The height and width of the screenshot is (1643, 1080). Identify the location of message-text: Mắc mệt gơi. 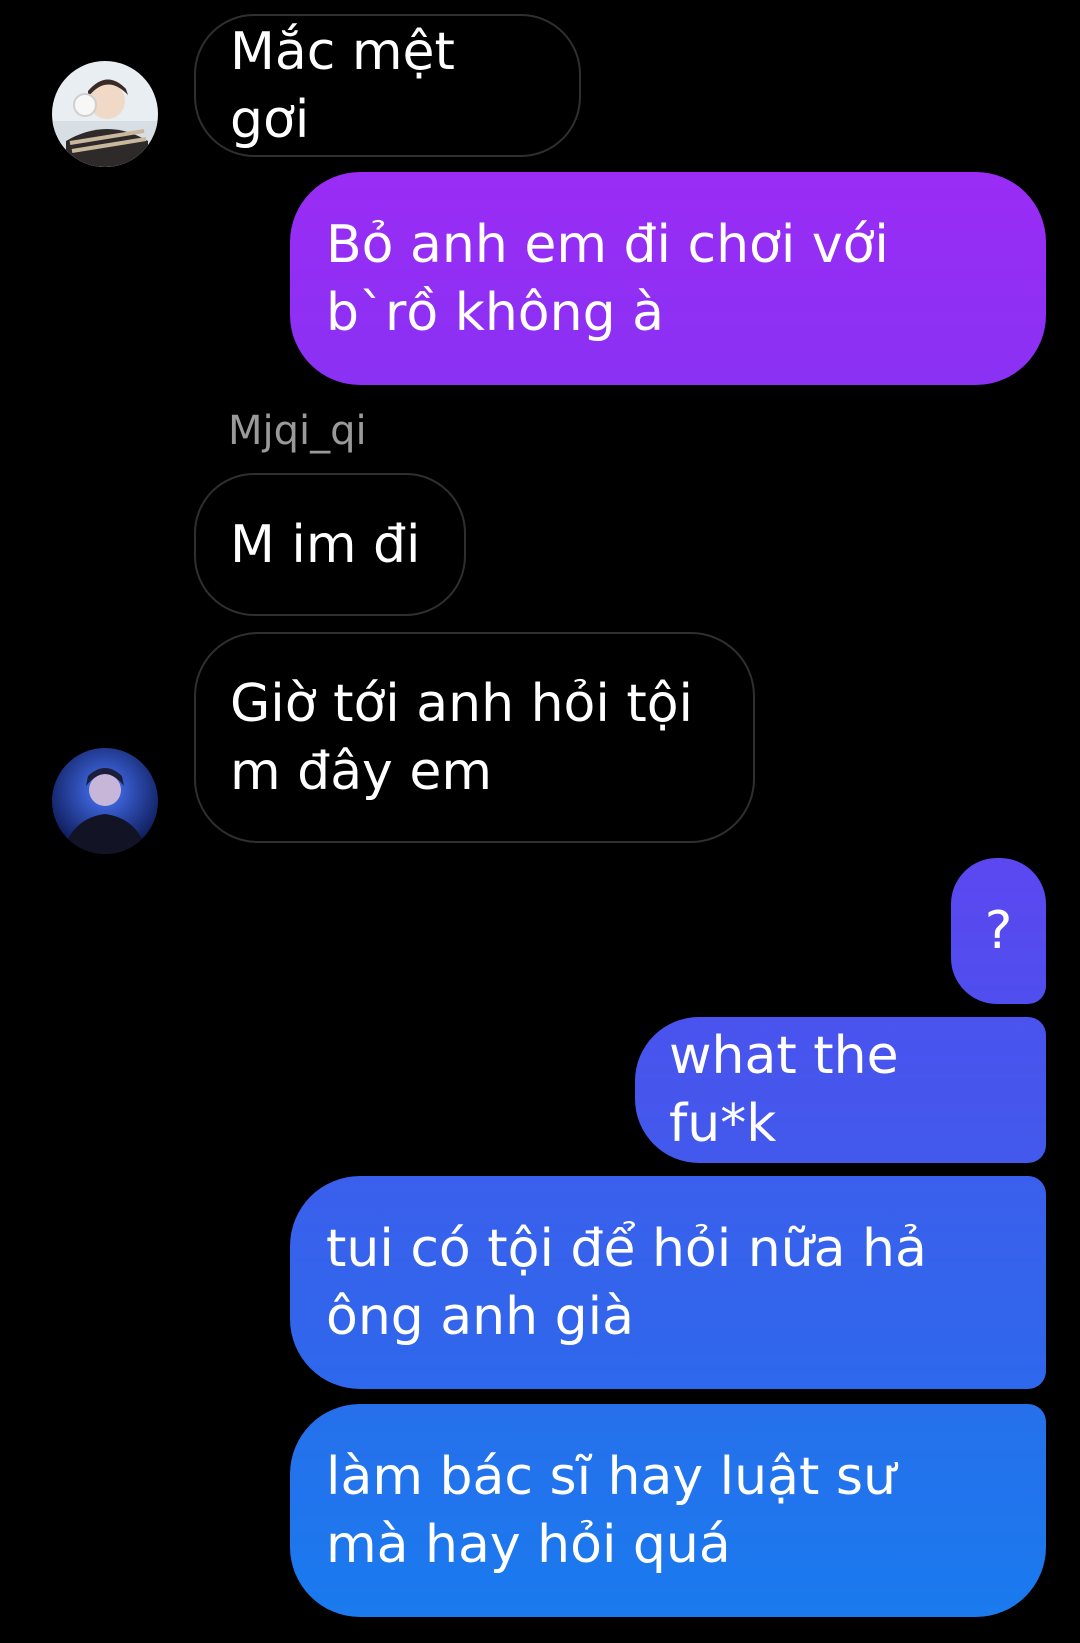
(342, 85).